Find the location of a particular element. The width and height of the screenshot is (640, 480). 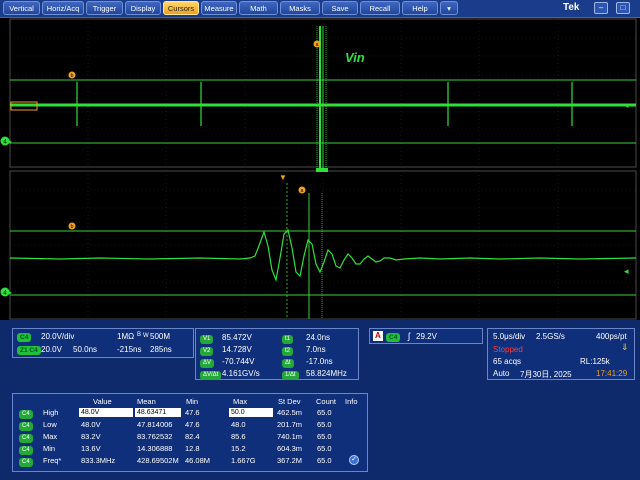

row-stdev: 201.7m is located at coordinates (290, 424).